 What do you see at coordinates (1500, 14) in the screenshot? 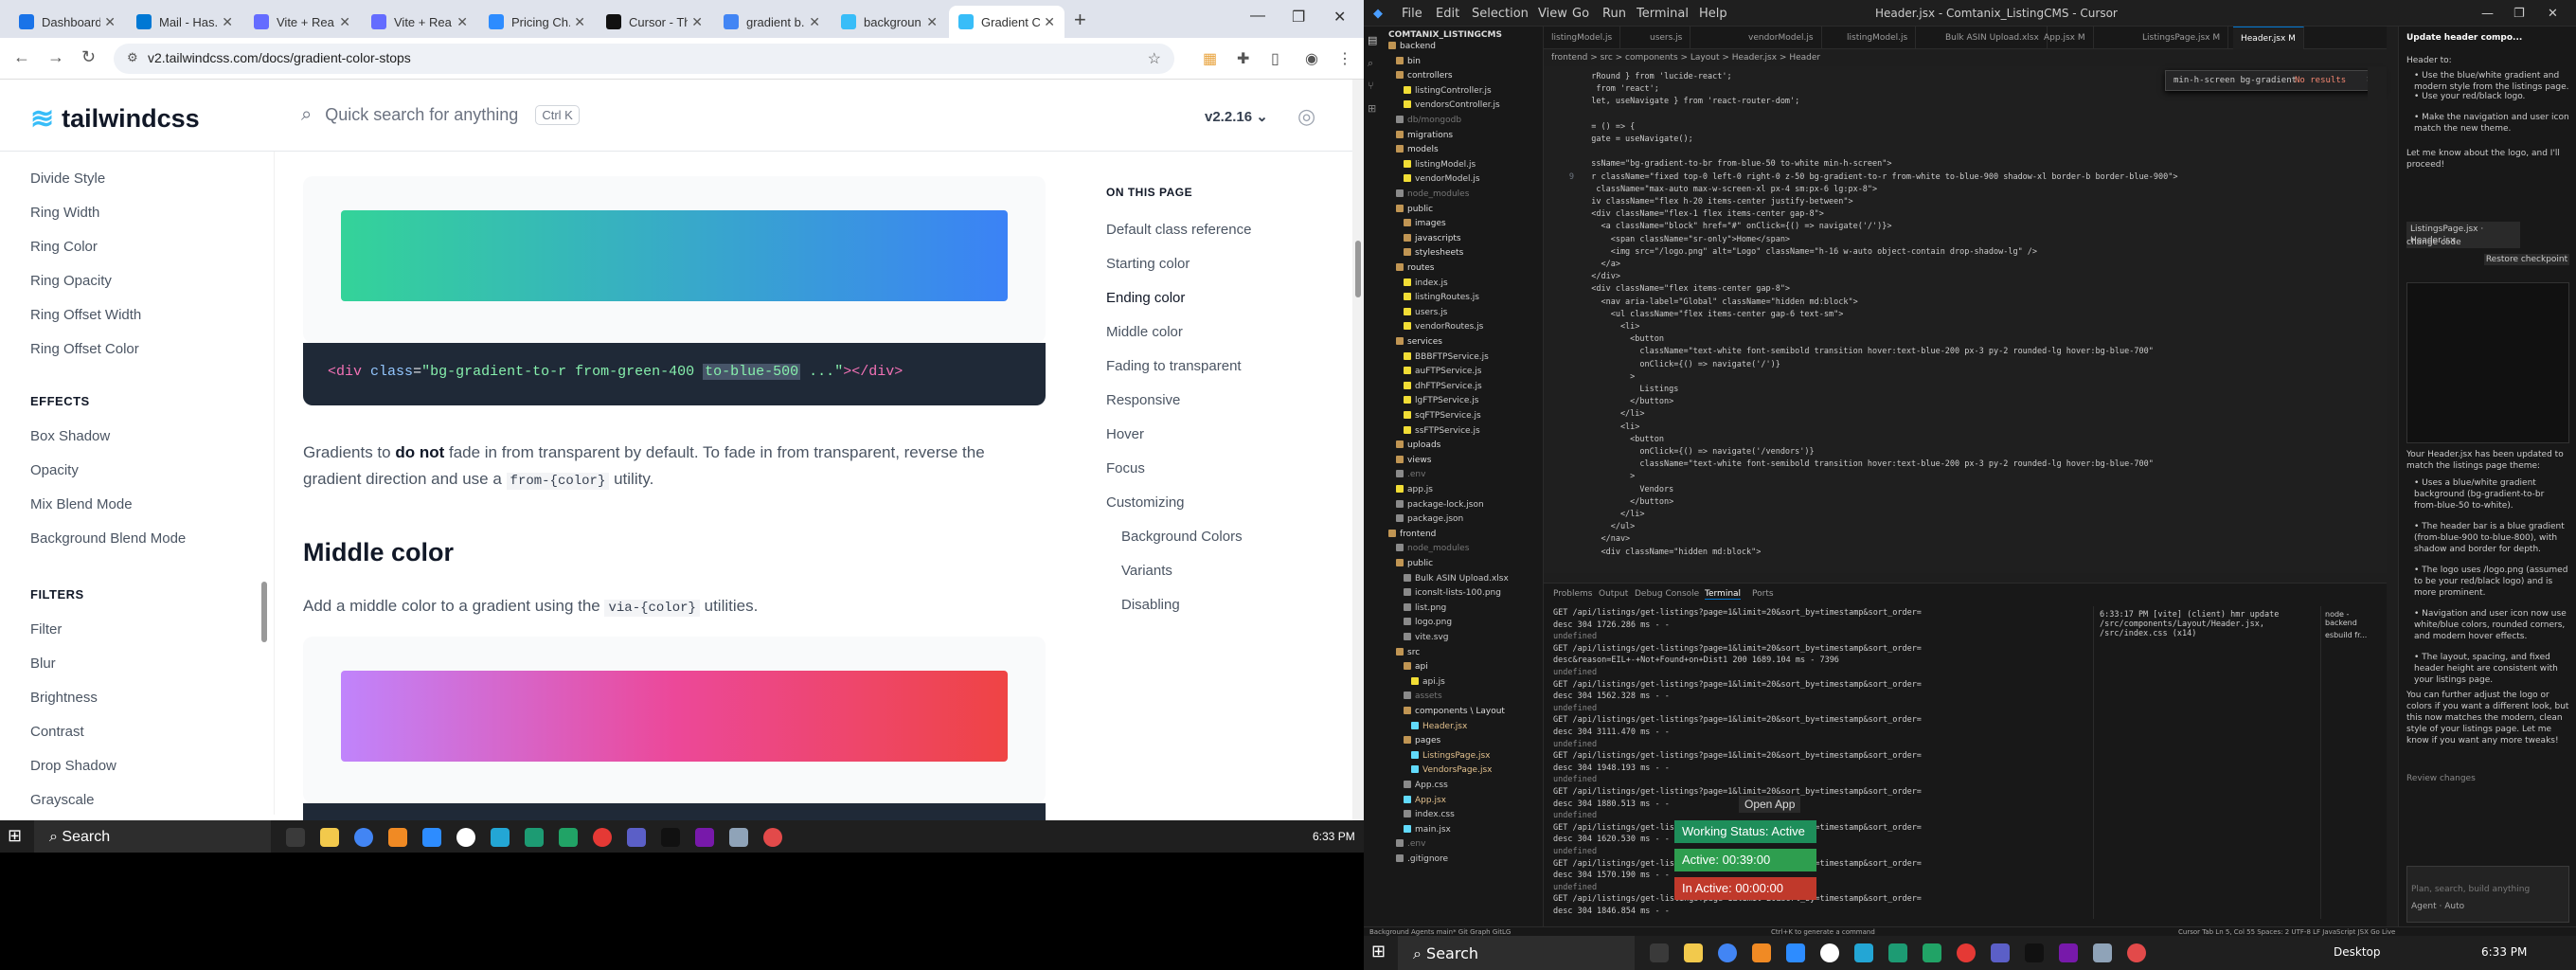
I see `menu-selection: Selection` at bounding box center [1500, 14].